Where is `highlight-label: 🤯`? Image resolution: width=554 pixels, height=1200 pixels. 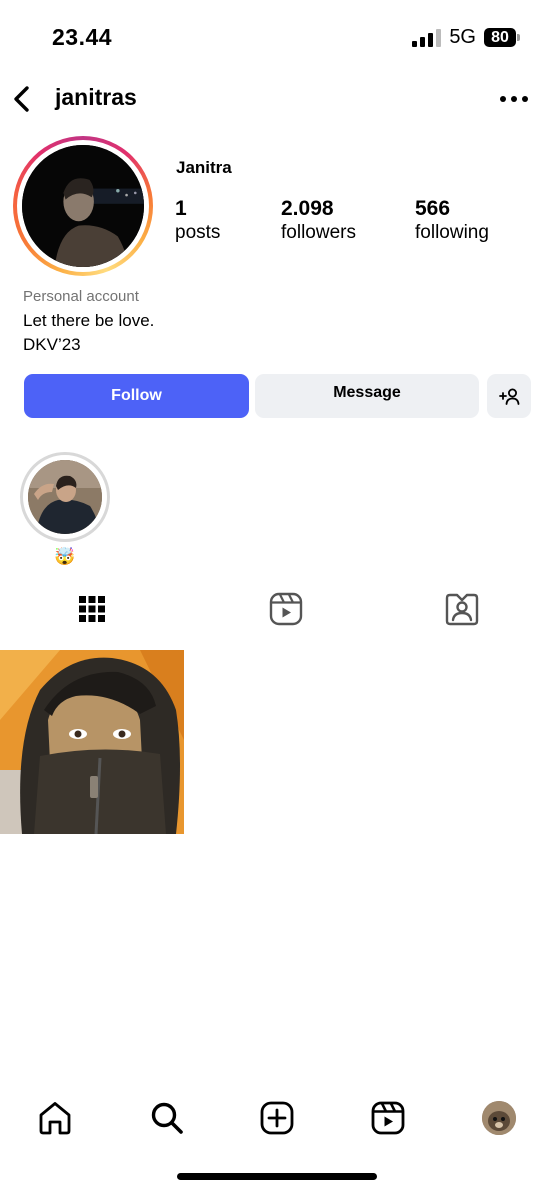
highlight-label: 🤯 is located at coordinates (65, 556).